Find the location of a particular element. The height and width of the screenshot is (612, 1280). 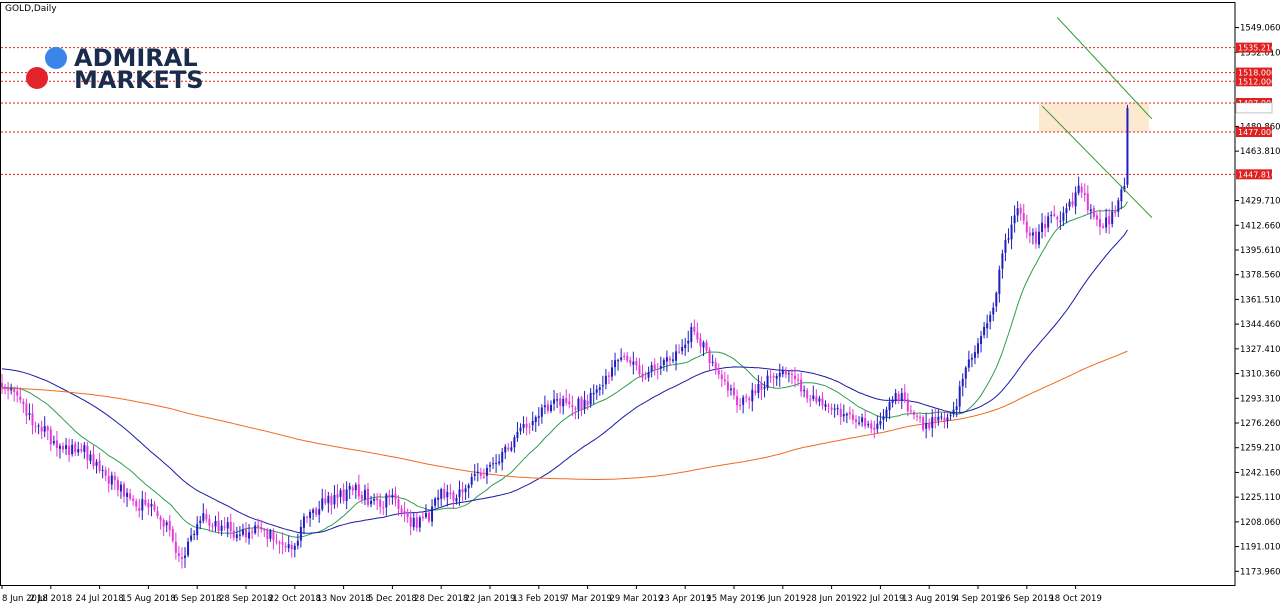

x-axis-tick-label: 4 Sep 2019 is located at coordinates (978, 599).